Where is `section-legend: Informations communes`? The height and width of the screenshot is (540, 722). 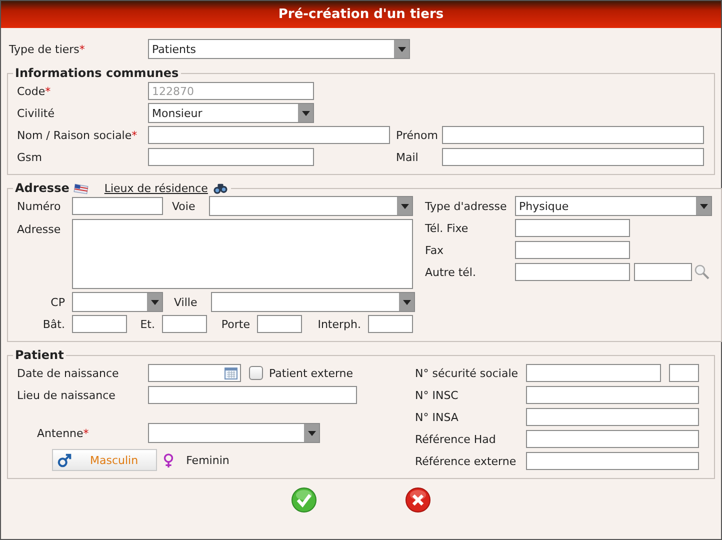
section-legend: Informations communes is located at coordinates (97, 73).